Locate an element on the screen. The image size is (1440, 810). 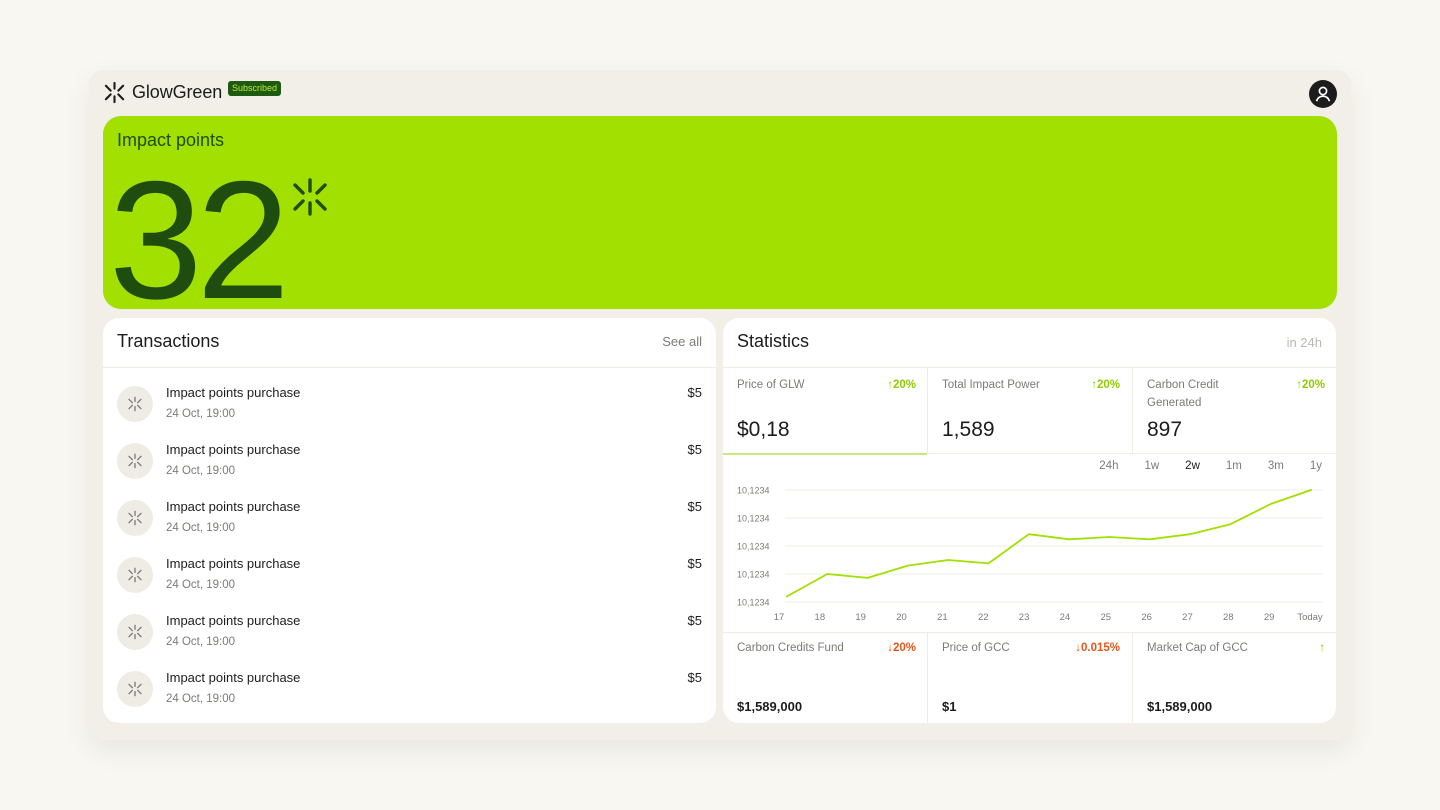
metric-label: Price of GLW is located at coordinates (771, 385).